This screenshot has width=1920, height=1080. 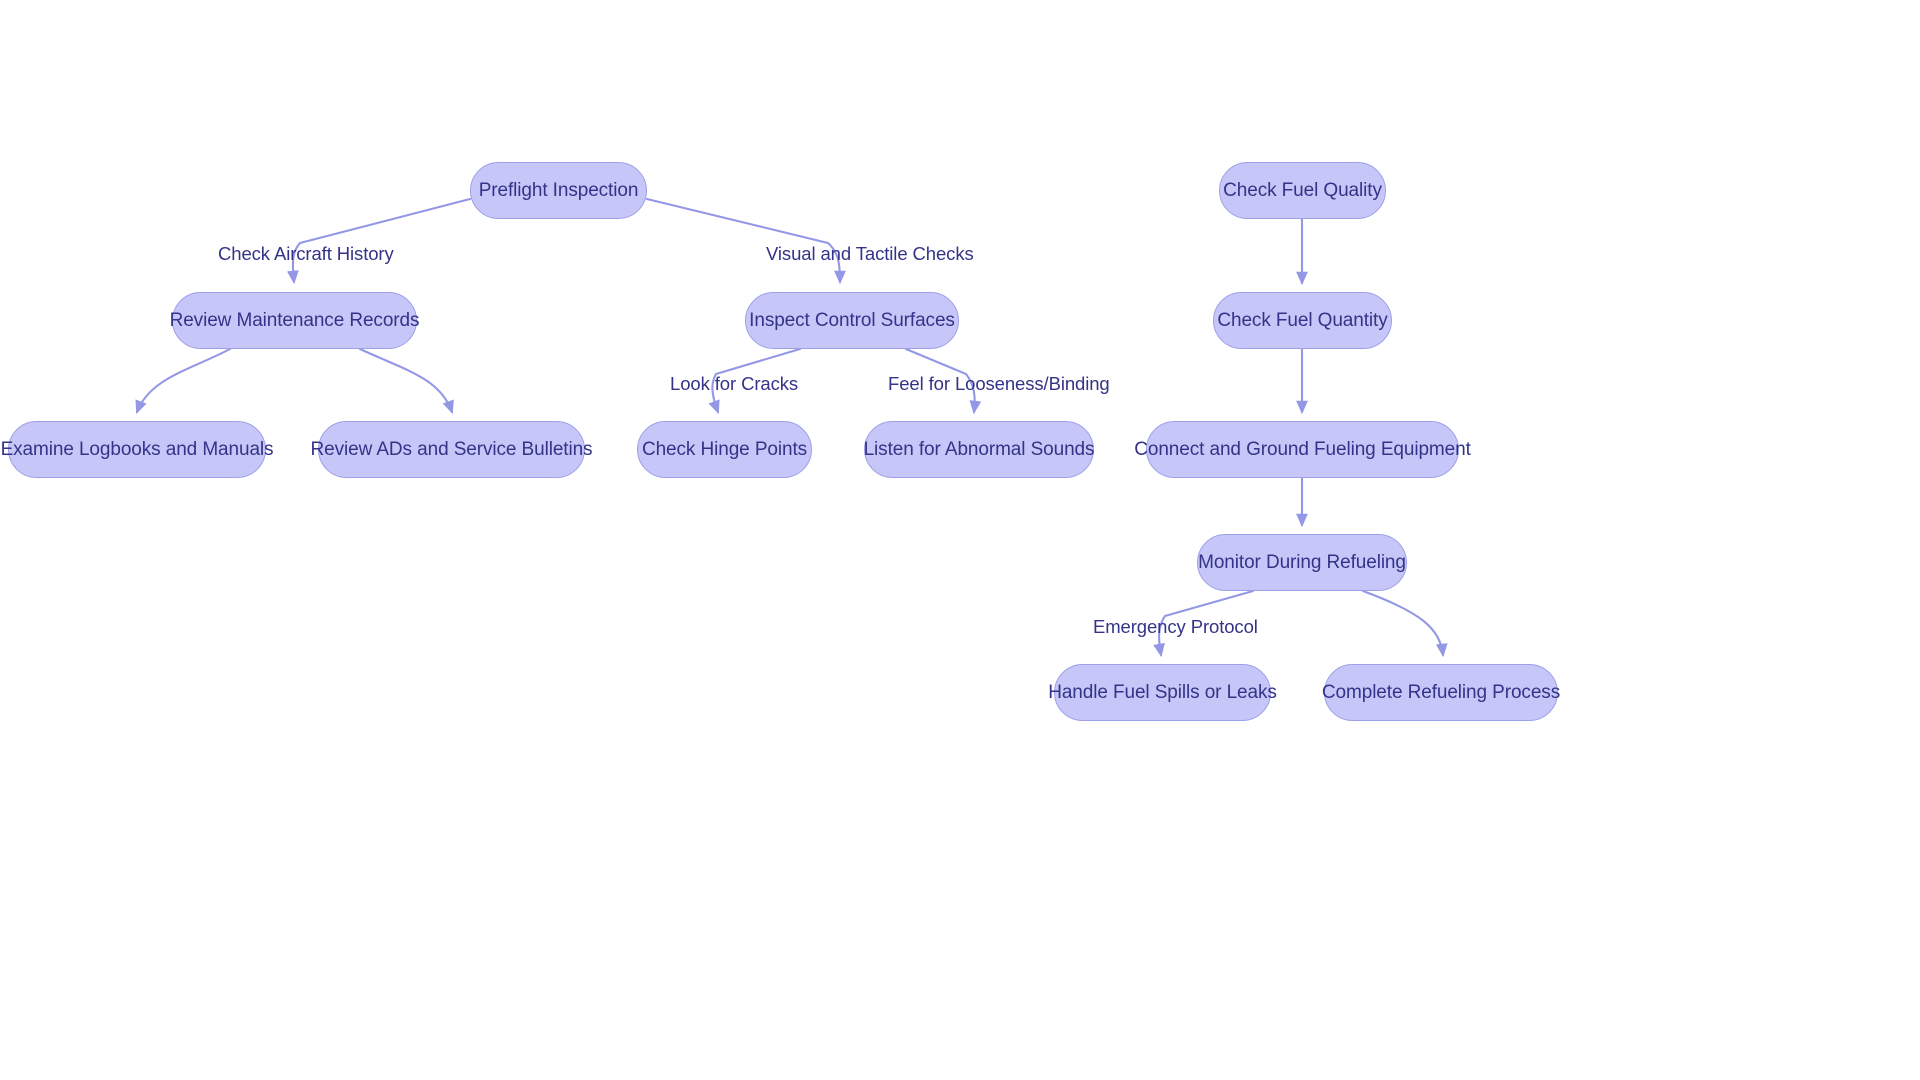 What do you see at coordinates (452, 449) in the screenshot?
I see `node-ads: Review ADs and Service Bulletins` at bounding box center [452, 449].